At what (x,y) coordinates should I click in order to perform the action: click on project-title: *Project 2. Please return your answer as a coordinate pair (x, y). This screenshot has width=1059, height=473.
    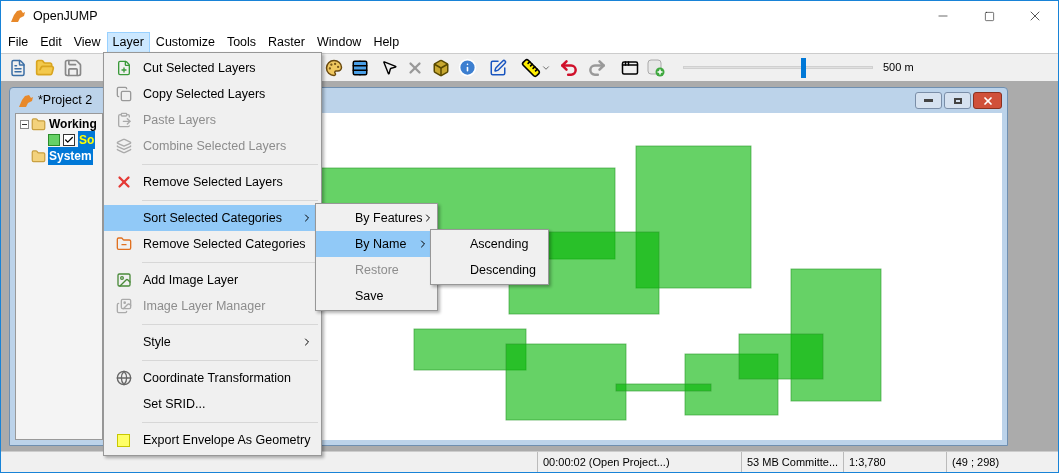
    Looking at the image, I should click on (65, 101).